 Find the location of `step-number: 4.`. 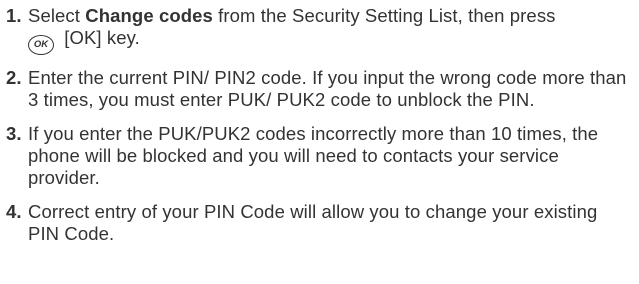

step-number: 4. is located at coordinates (14, 211).